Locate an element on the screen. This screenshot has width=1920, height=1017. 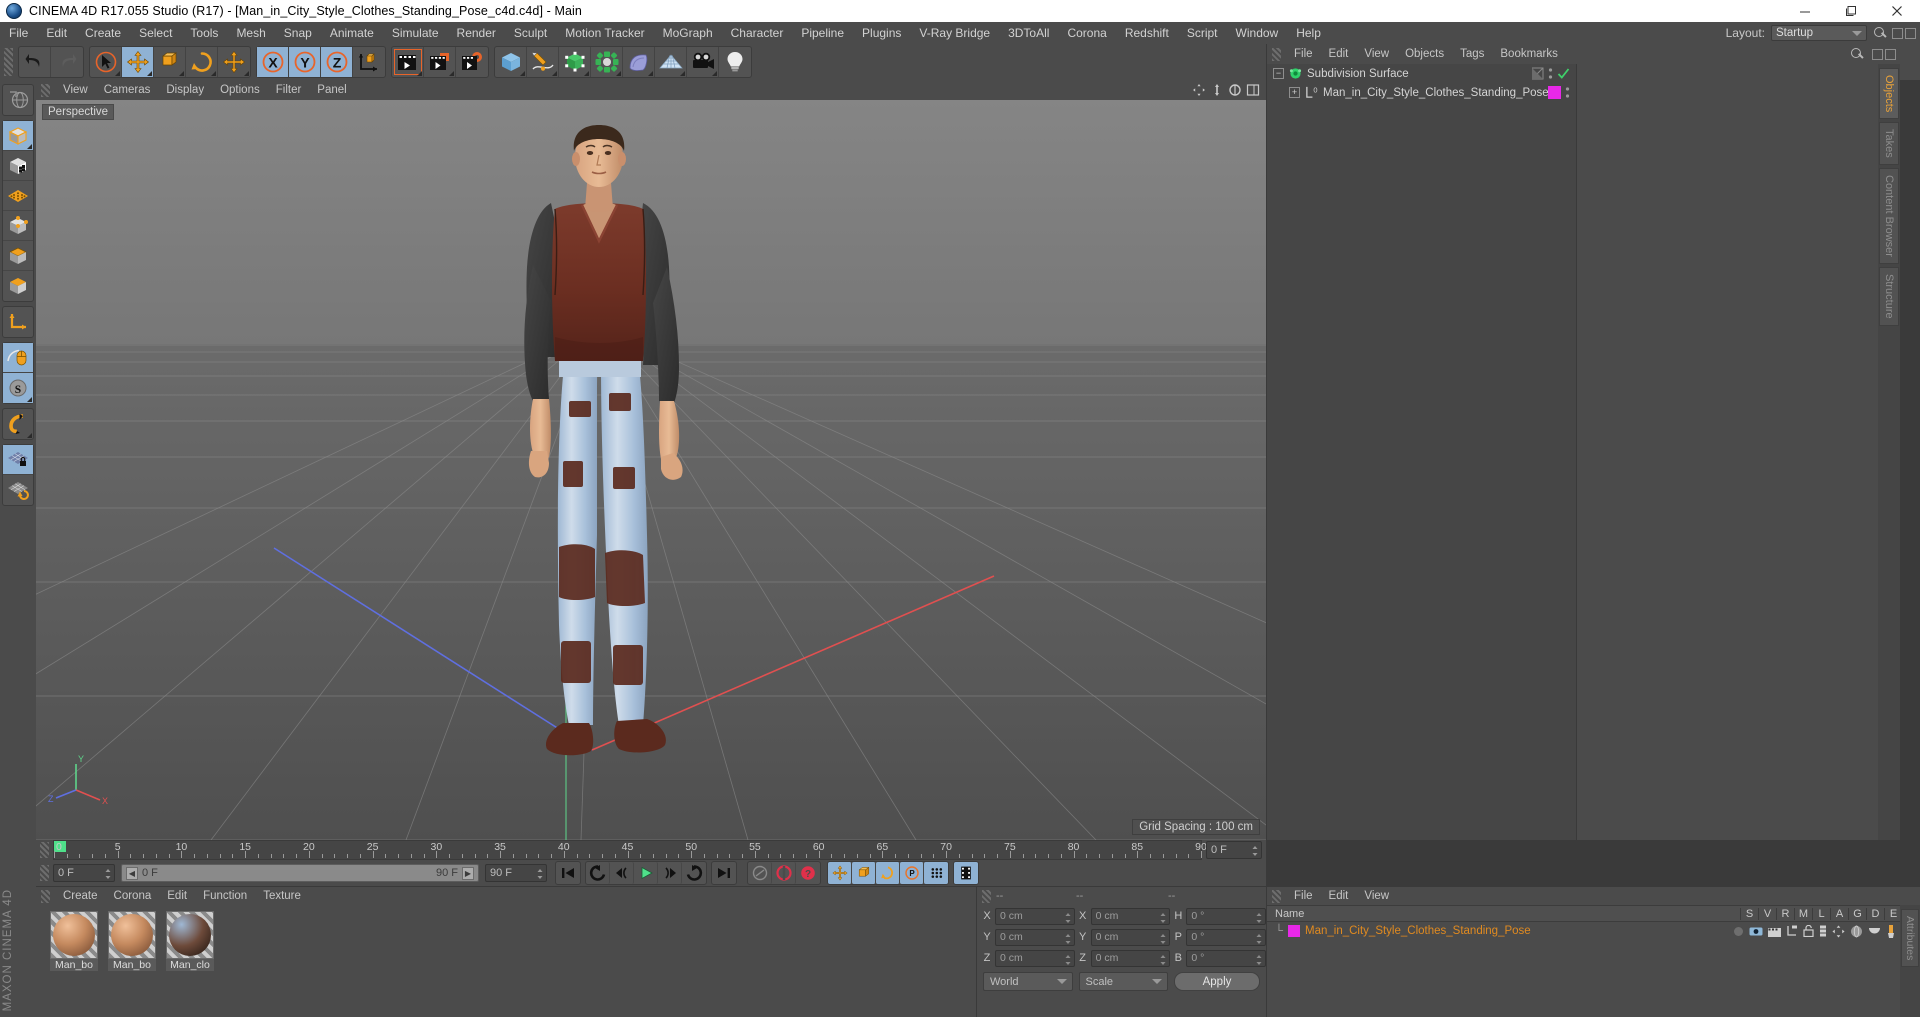
next-keyframe-button is located at coordinates (694, 873).